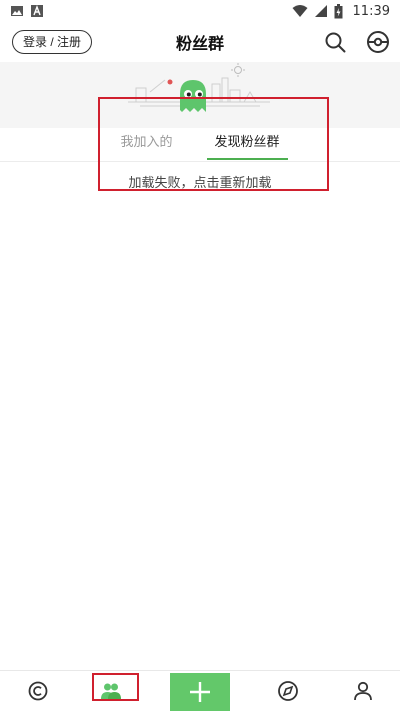  What do you see at coordinates (247, 145) in the screenshot?
I see `tab-discover: 发现粉丝群` at bounding box center [247, 145].